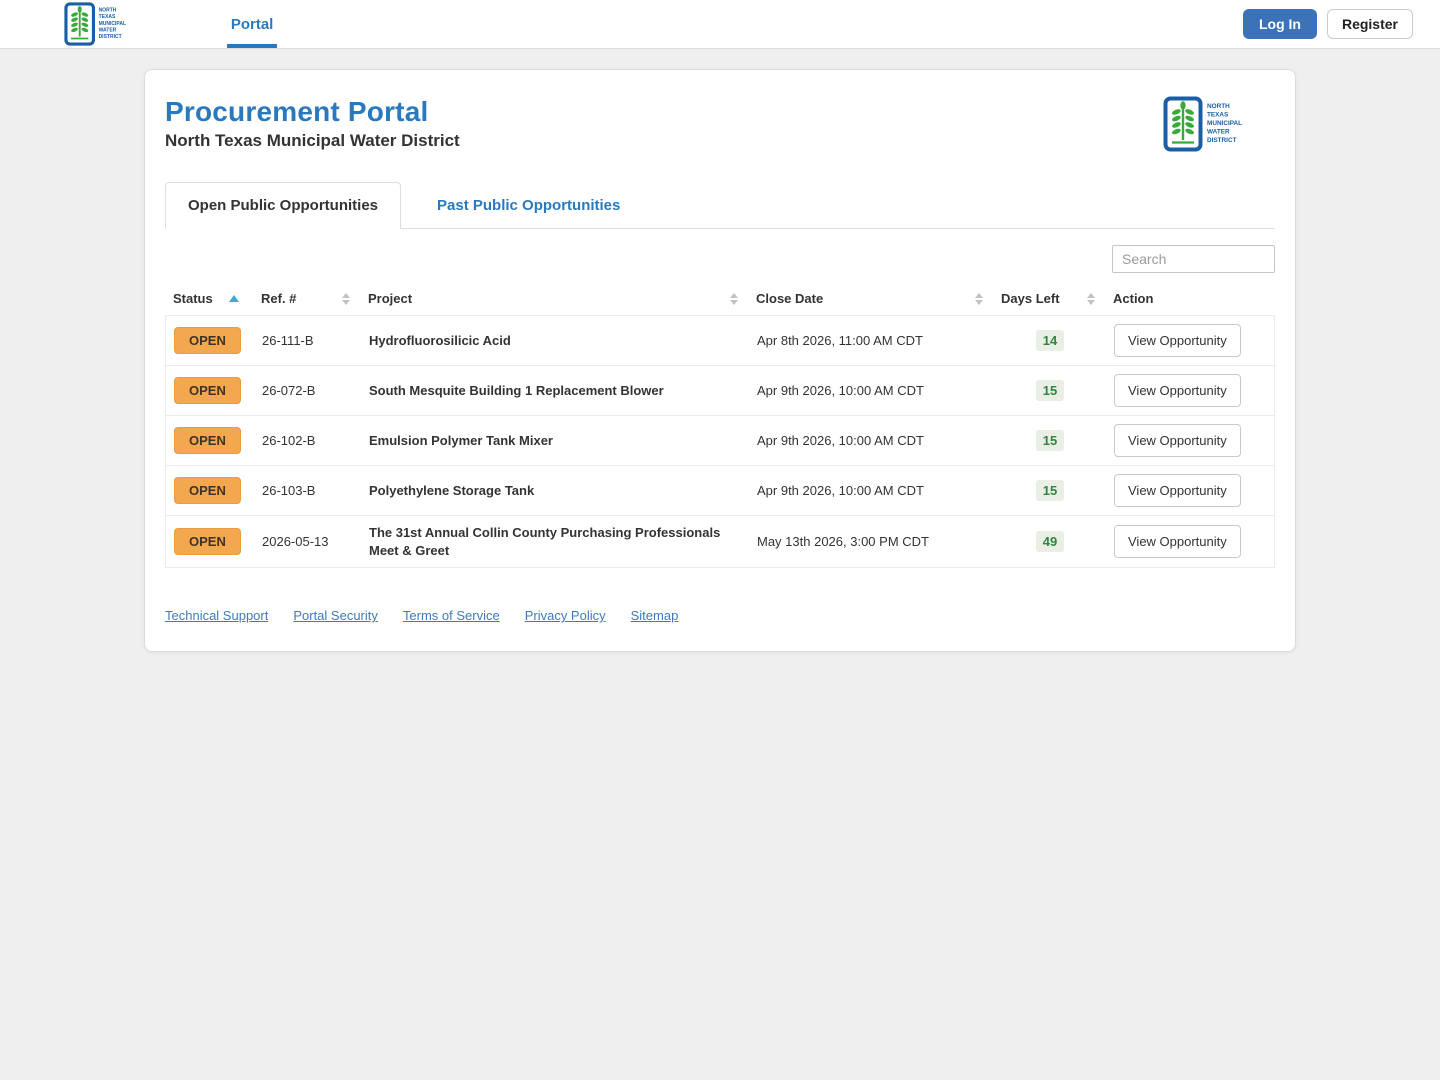 The height and width of the screenshot is (1080, 1440). I want to click on days-left-badge: 49, so click(1050, 542).